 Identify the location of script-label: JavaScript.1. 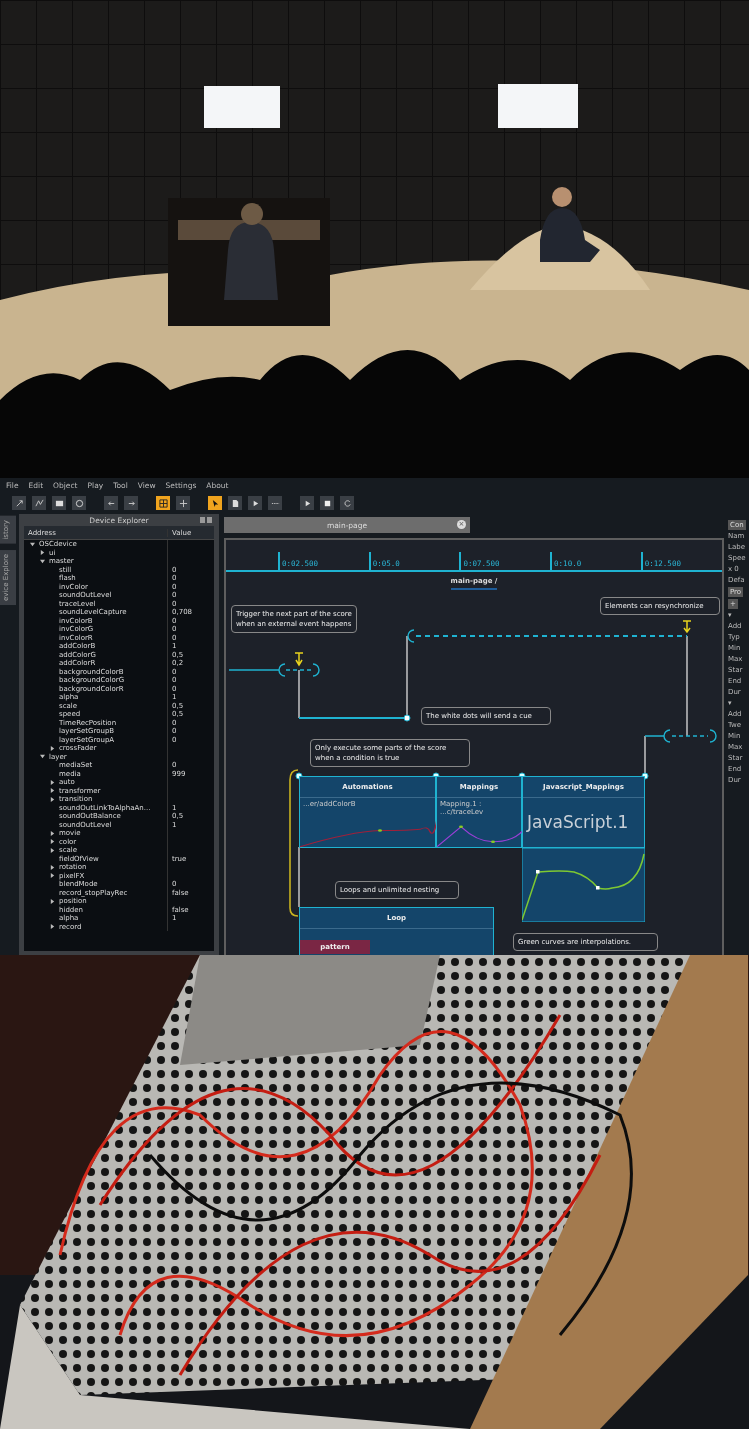
(578, 822).